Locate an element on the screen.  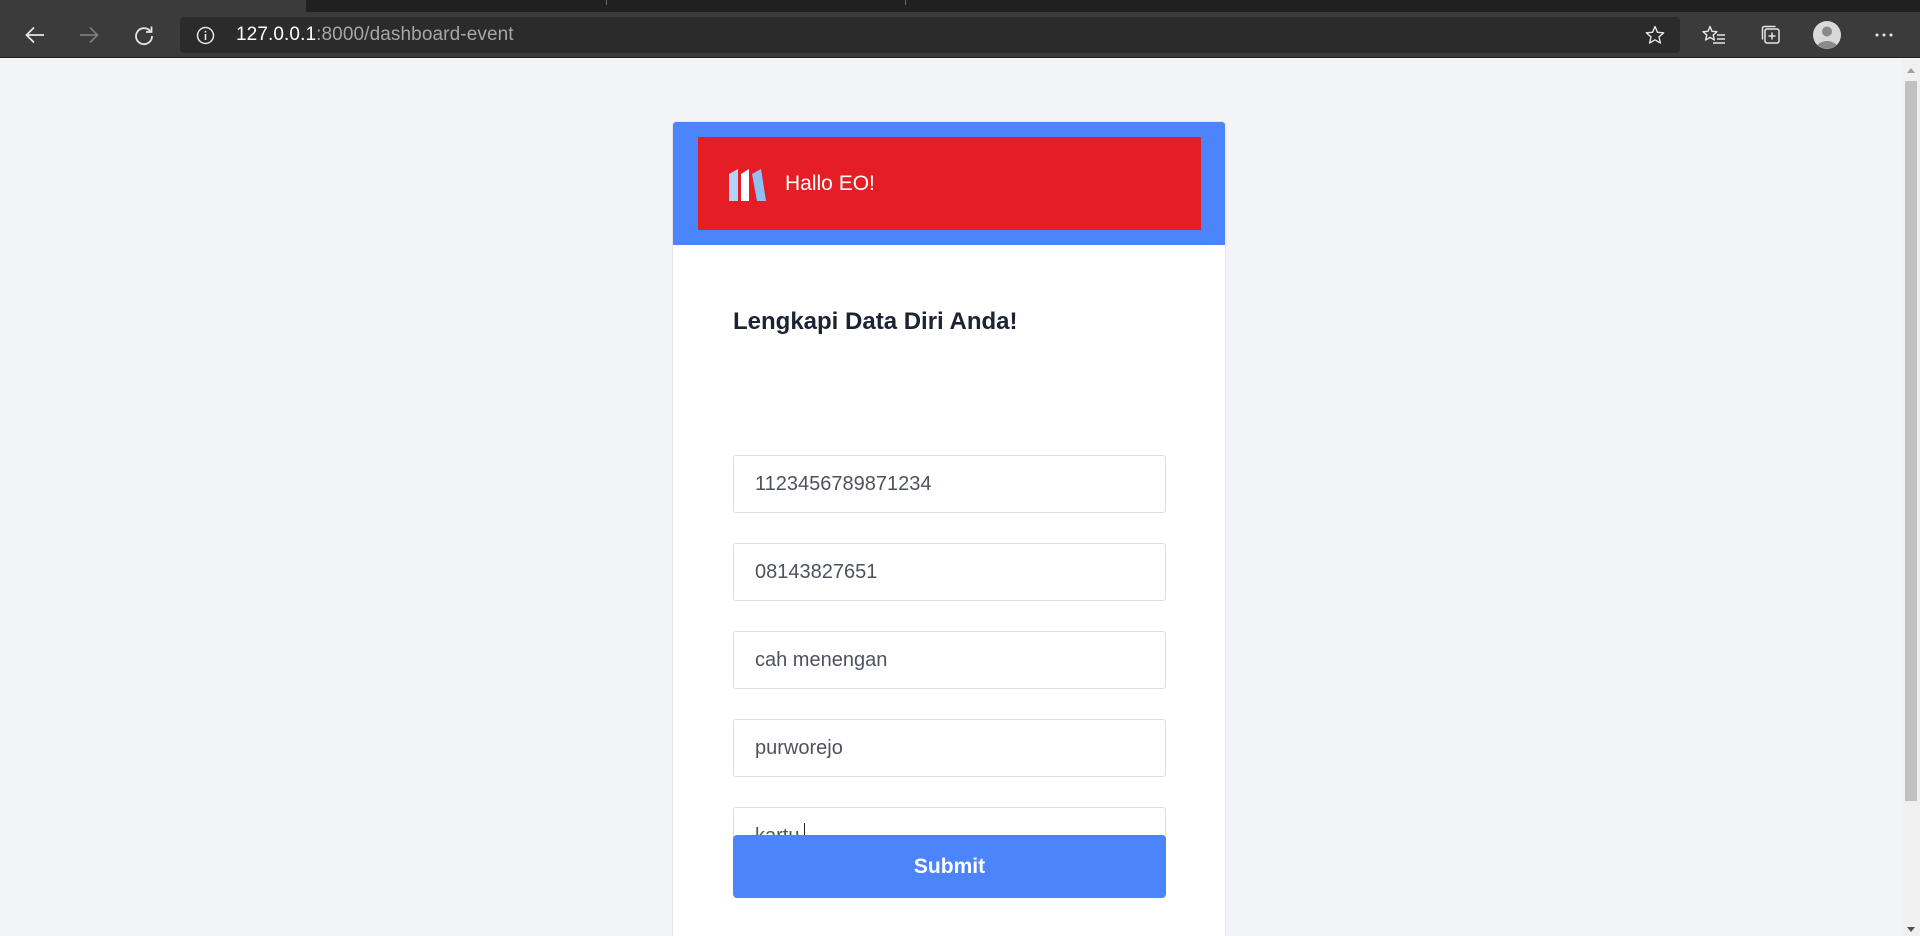
nik-input is located at coordinates (949, 484).